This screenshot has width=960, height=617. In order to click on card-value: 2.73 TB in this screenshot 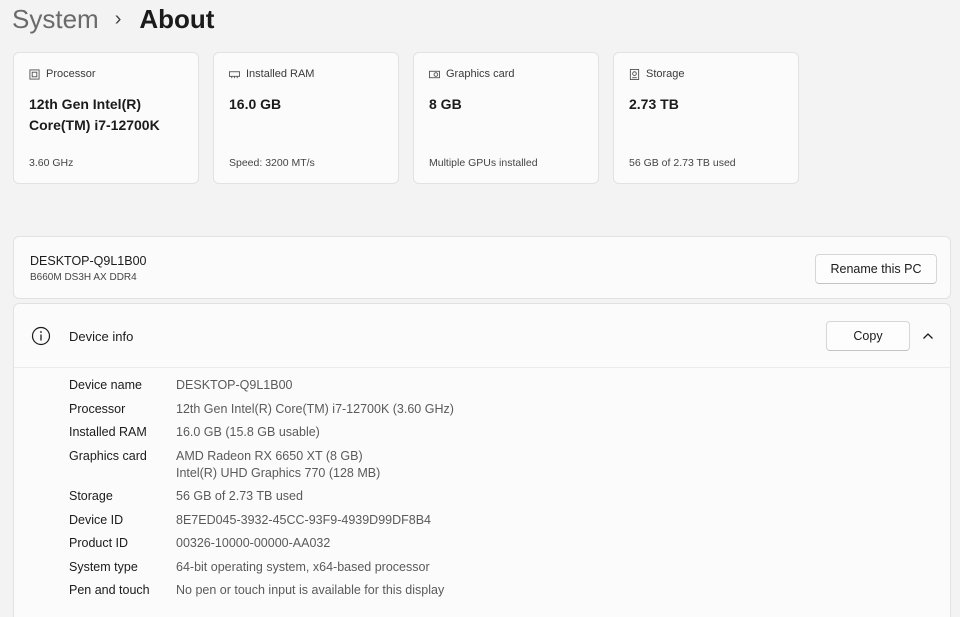, I will do `click(654, 104)`.